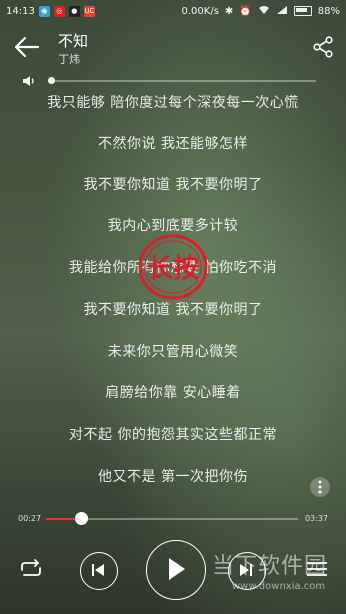  I want to click on play-icon, so click(177, 569).